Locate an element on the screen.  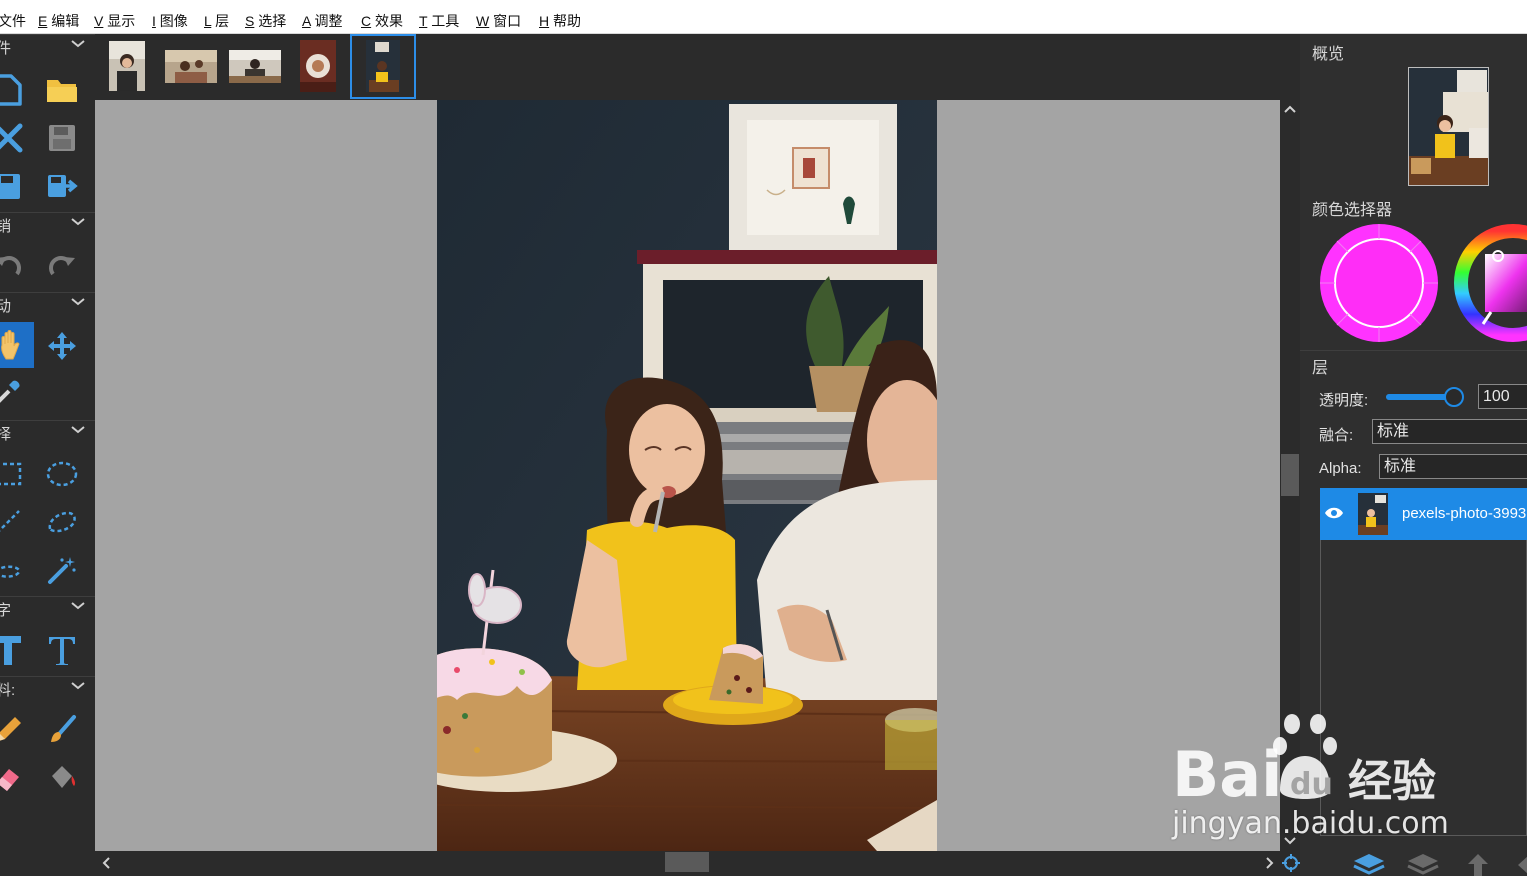
layers-icon is located at coordinates (1369, 864).